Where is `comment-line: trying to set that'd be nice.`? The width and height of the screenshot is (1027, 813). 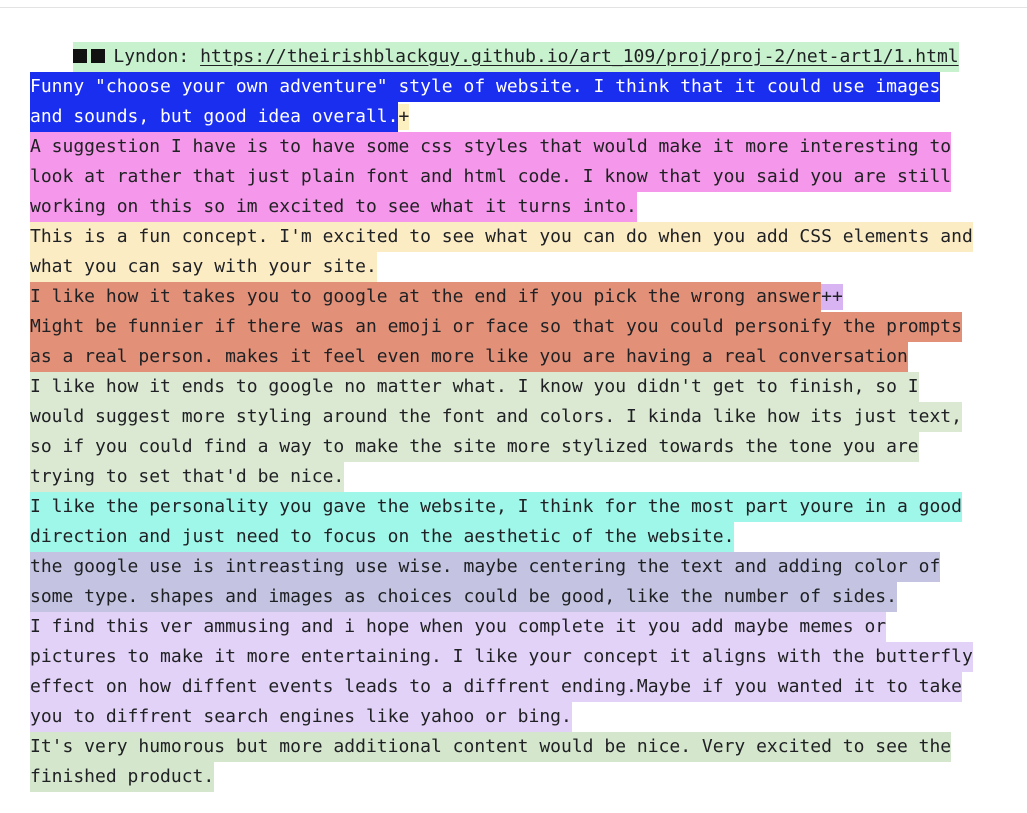
comment-line: trying to set that'd be nice. is located at coordinates (522, 477).